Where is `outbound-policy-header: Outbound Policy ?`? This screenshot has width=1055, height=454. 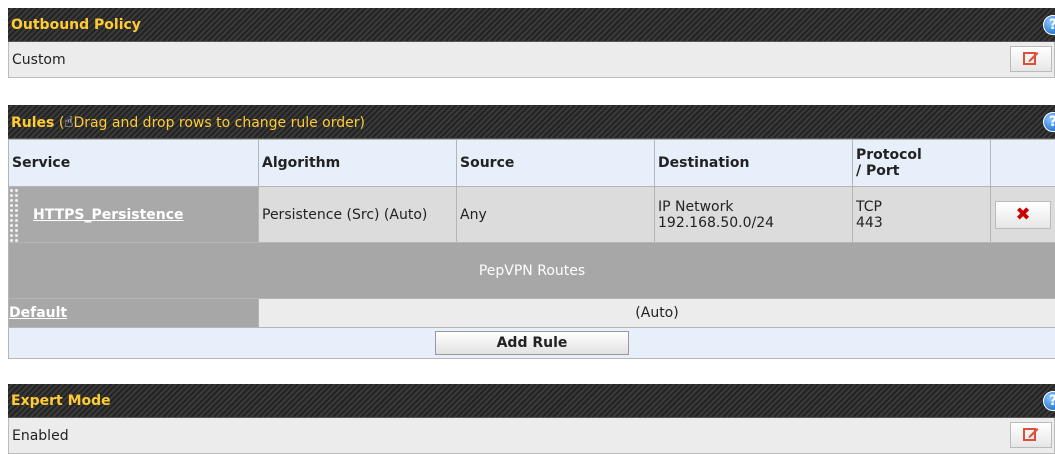 outbound-policy-header: Outbound Policy ? is located at coordinates (531, 25).